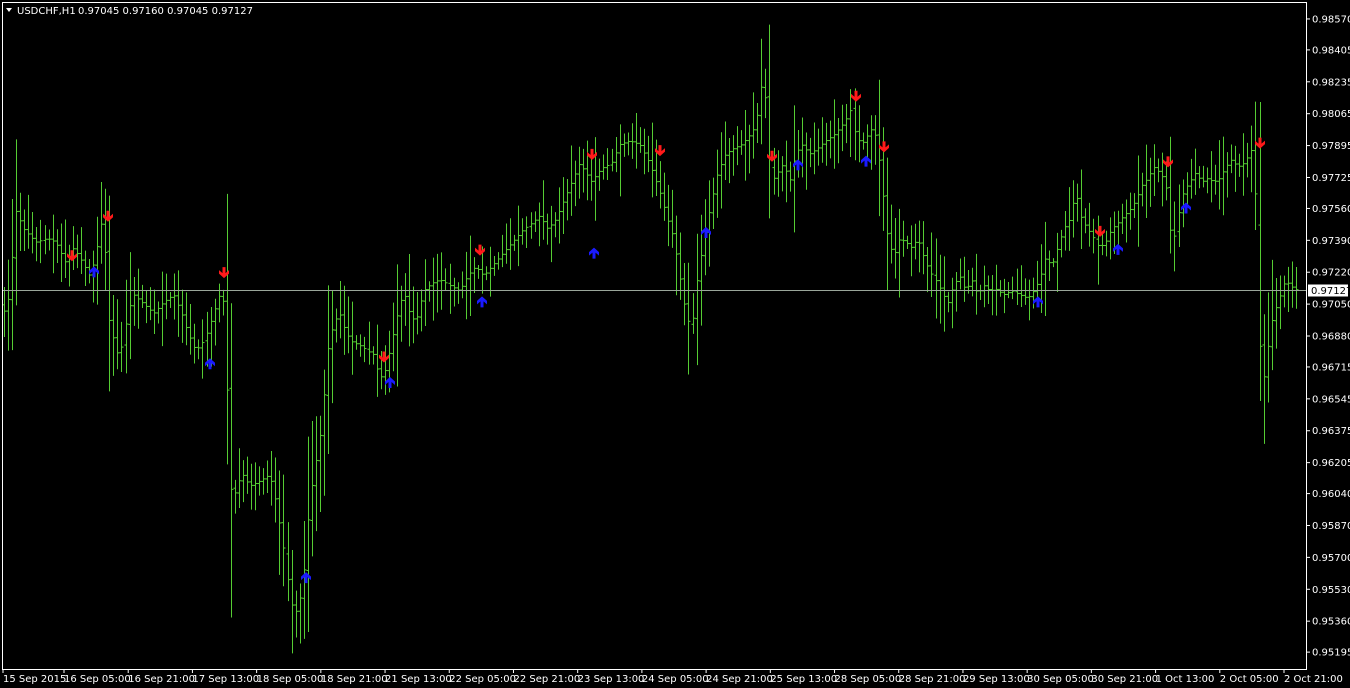 Image resolution: width=1350 pixels, height=688 pixels. What do you see at coordinates (1331, 337) in the screenshot?
I see `price-tick-label: 0.96880` at bounding box center [1331, 337].